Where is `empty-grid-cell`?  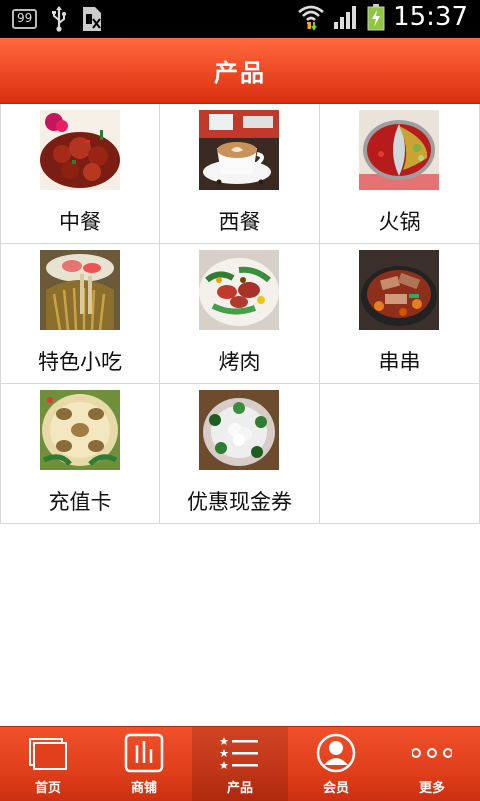
empty-grid-cell is located at coordinates (400, 454).